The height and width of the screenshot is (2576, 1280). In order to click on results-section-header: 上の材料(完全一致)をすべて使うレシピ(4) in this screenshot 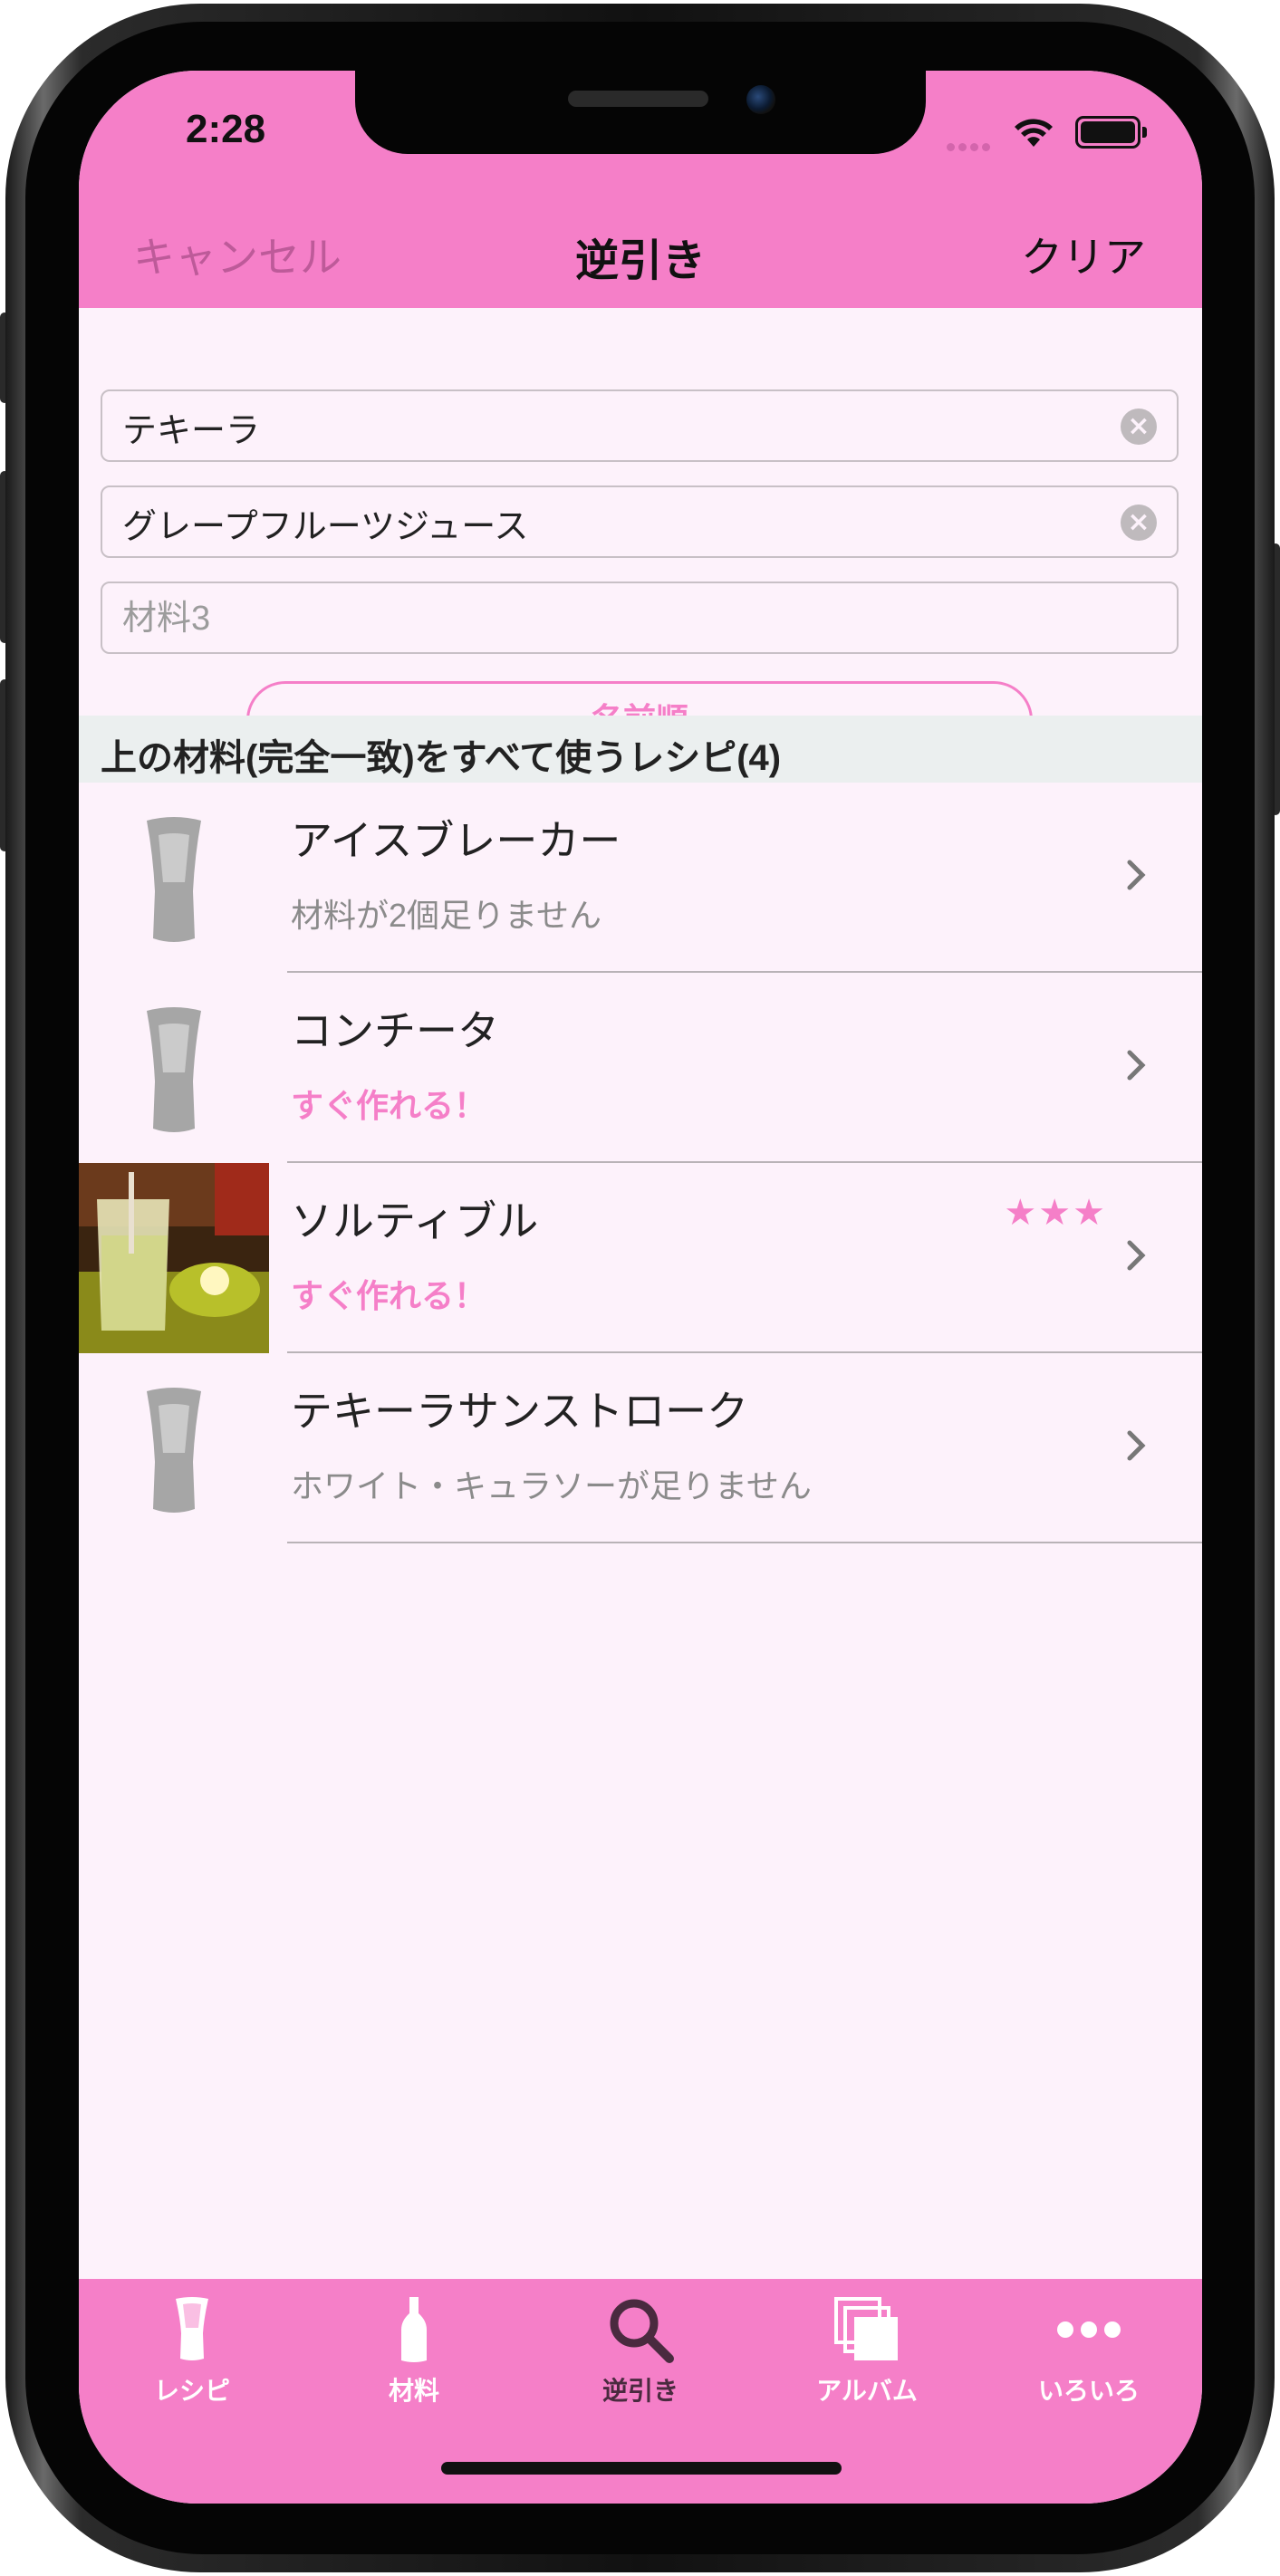, I will do `click(640, 749)`.